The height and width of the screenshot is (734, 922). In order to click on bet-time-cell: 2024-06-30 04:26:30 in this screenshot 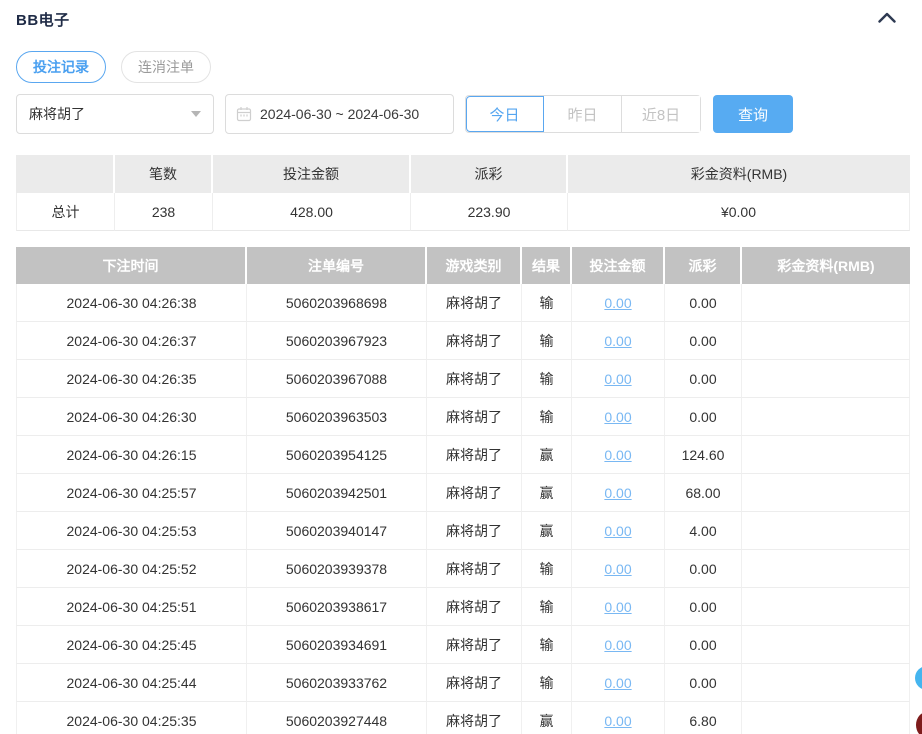, I will do `click(131, 417)`.